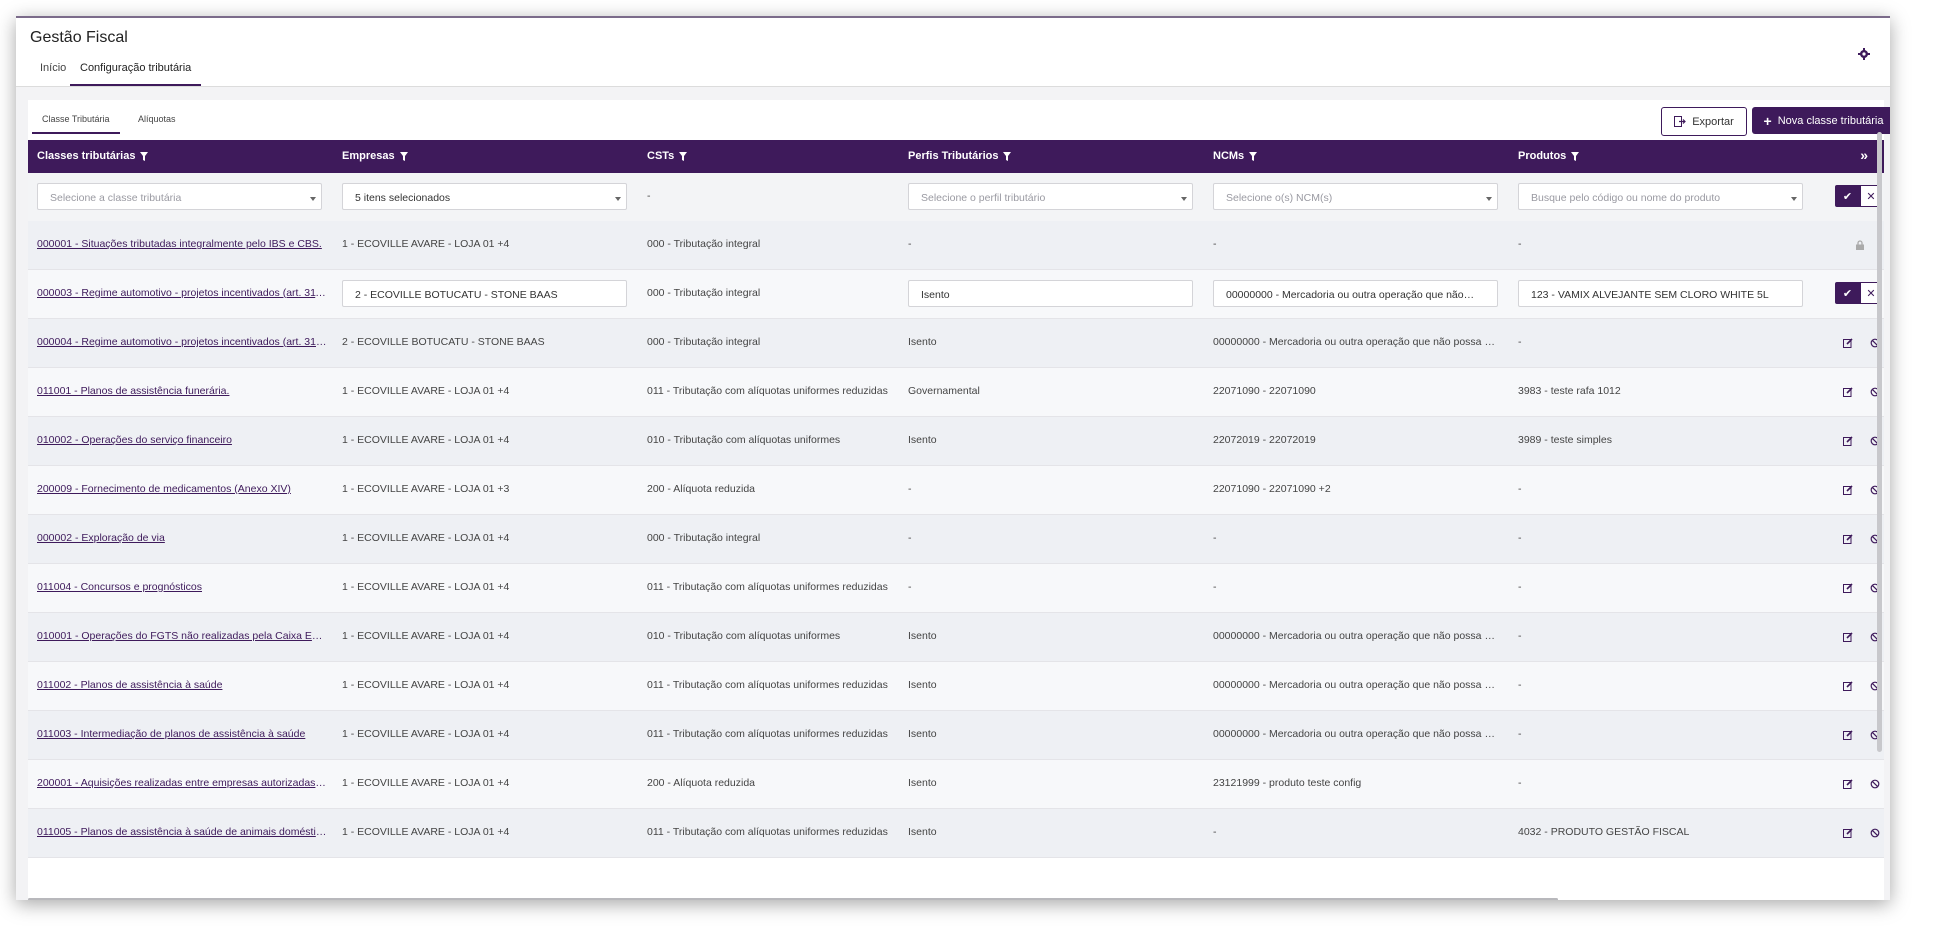  Describe the element at coordinates (1050, 196) in the screenshot. I see `perfil-filter-select: Selecione o perfil tributário` at that location.